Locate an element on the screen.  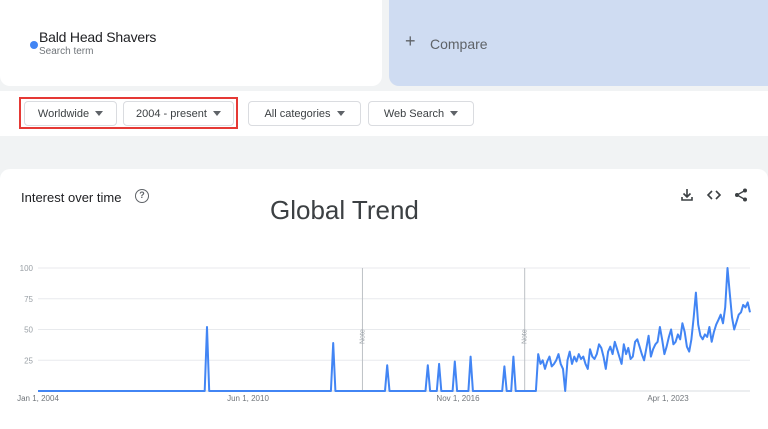
y-tick-label: 100 is located at coordinates (27, 268).